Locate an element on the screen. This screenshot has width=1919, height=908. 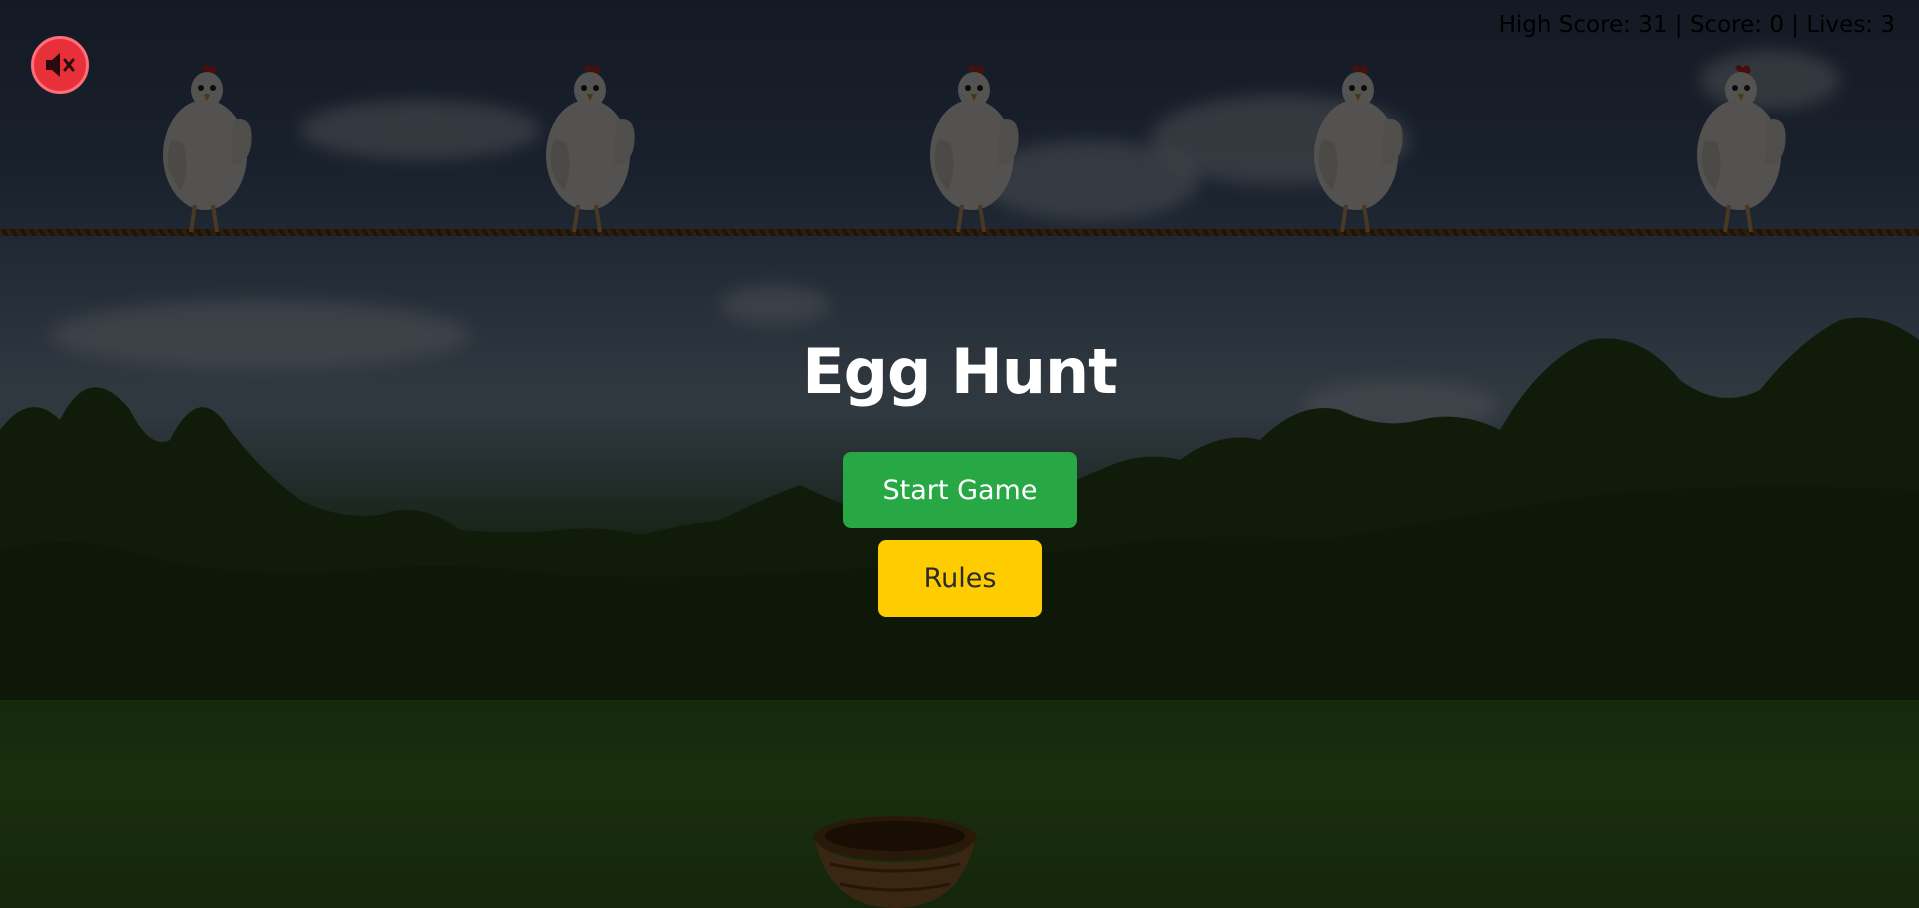
mute-button is located at coordinates (60, 65).